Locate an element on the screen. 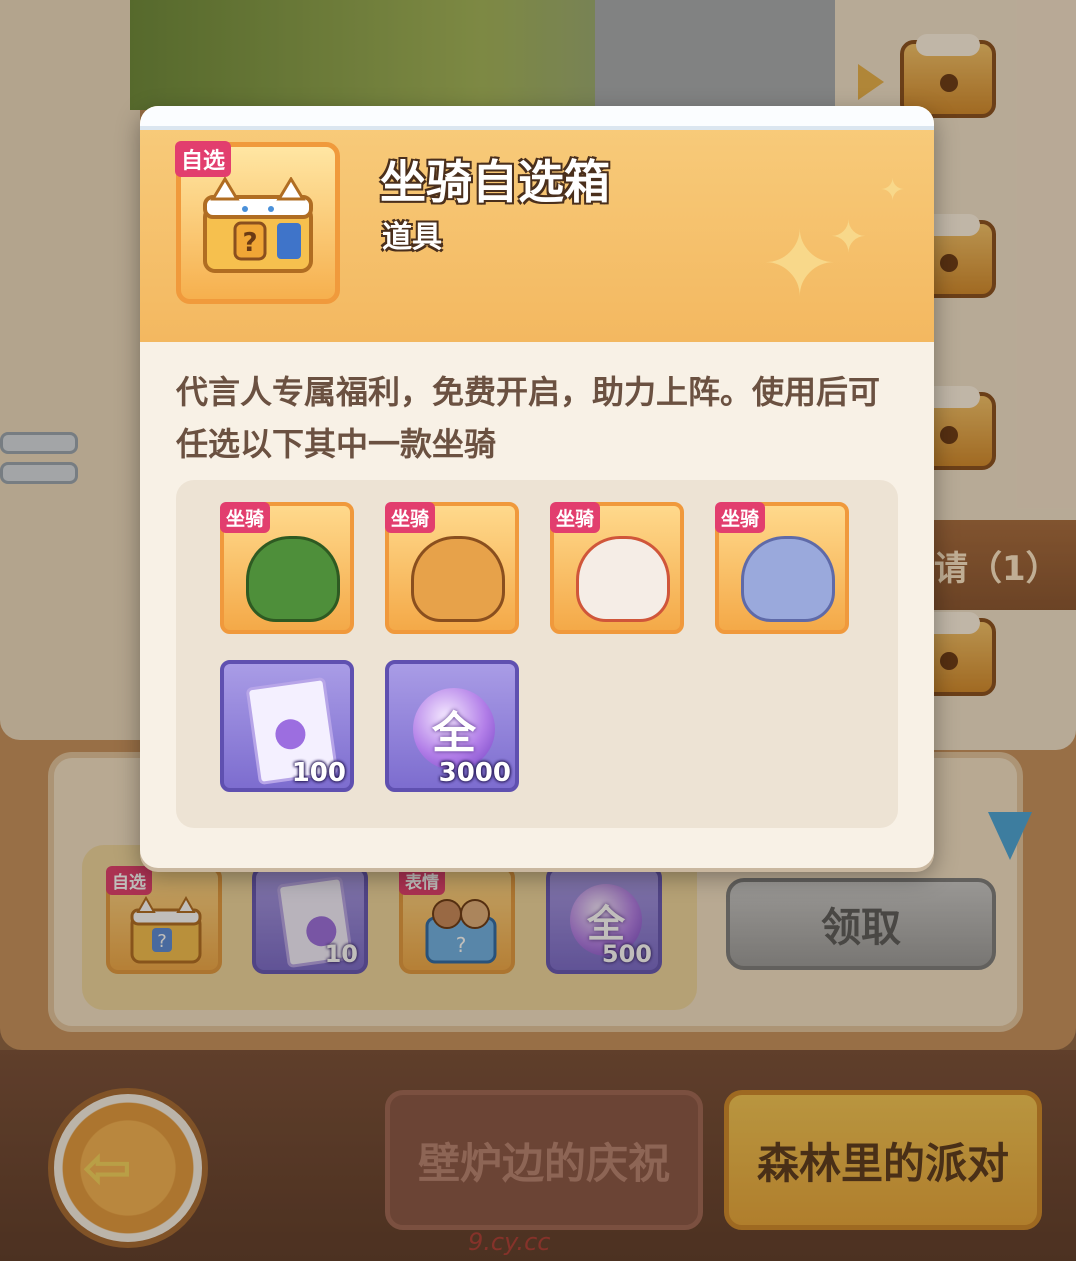 The image size is (1076, 1261). eagle-aviator-mount-icon is located at coordinates (458, 579).